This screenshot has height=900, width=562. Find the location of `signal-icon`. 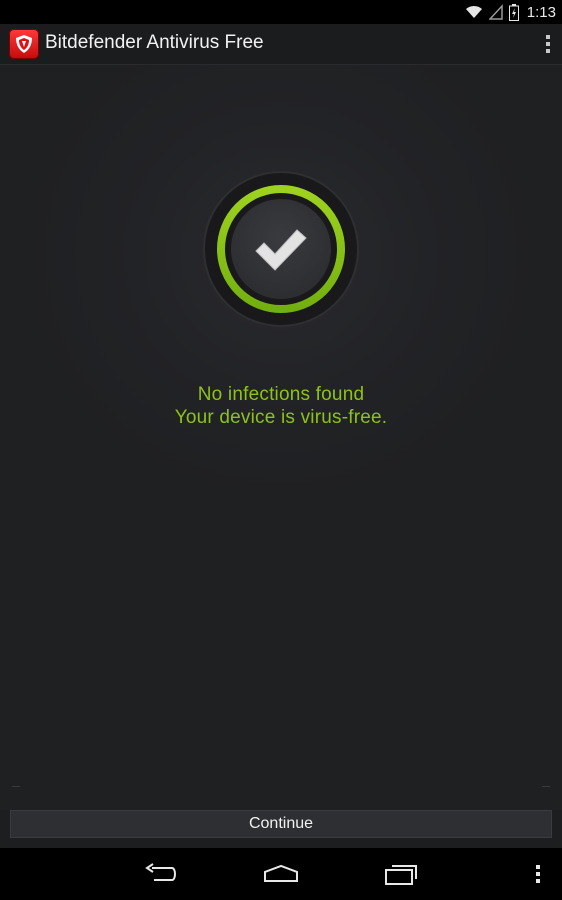

signal-icon is located at coordinates (495, 12).